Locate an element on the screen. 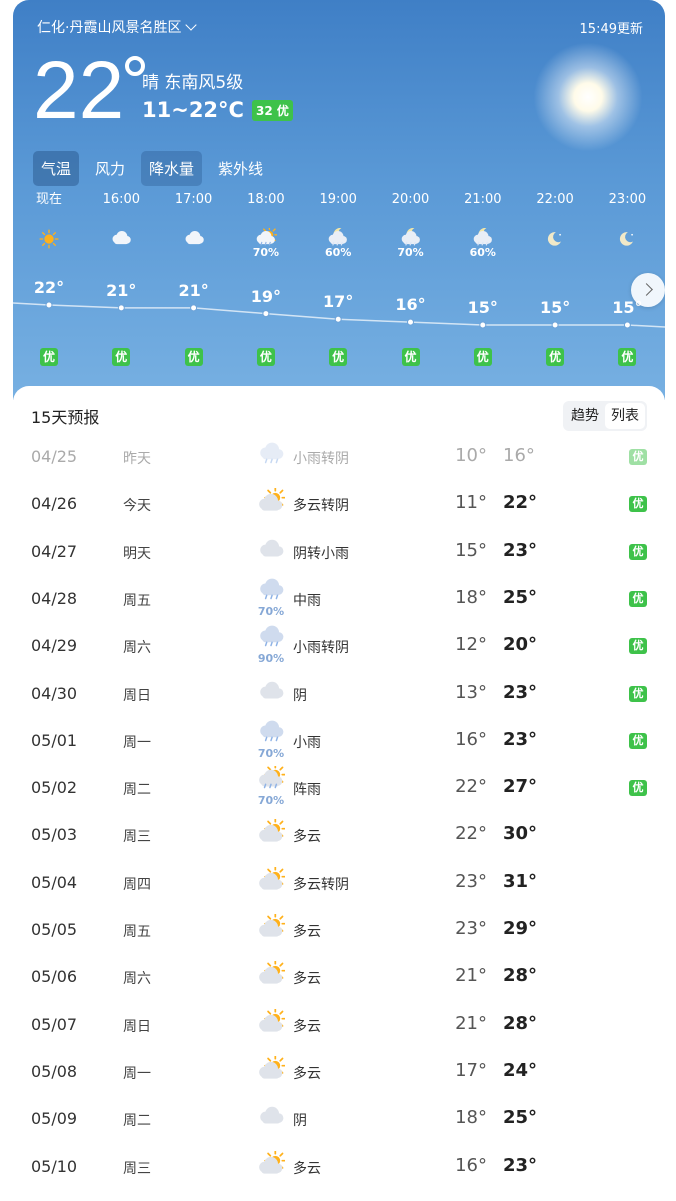  hour-precip-chance: 70% is located at coordinates (266, 252).